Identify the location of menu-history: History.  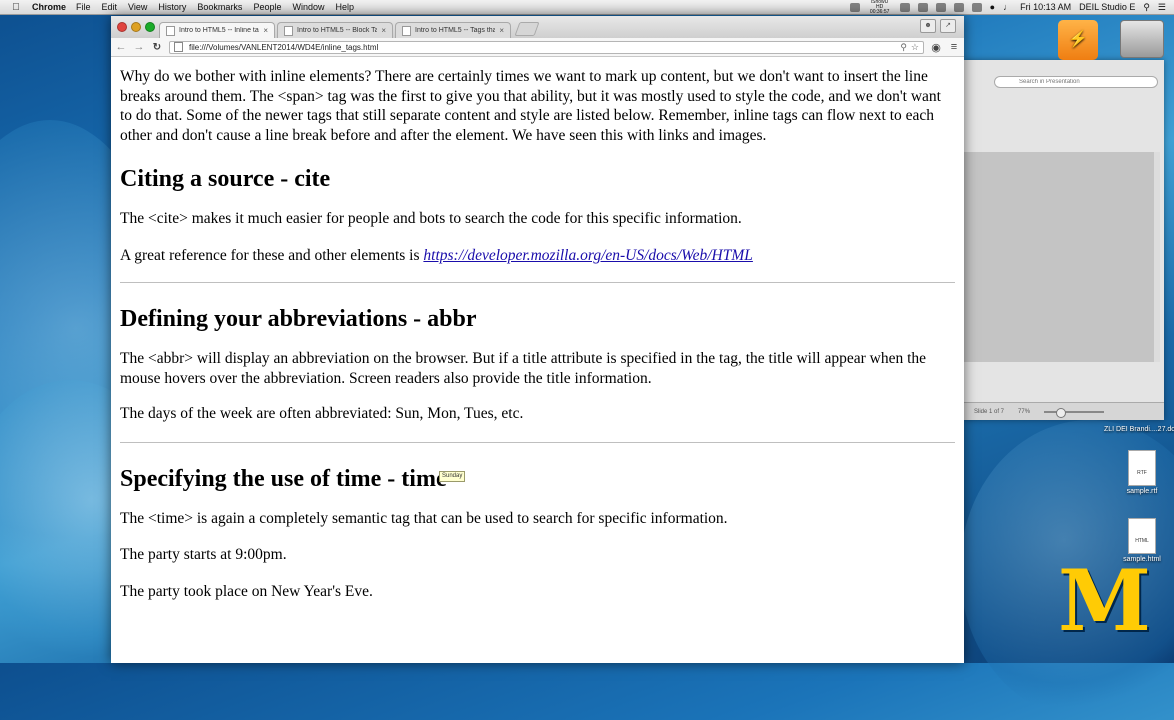
(172, 7).